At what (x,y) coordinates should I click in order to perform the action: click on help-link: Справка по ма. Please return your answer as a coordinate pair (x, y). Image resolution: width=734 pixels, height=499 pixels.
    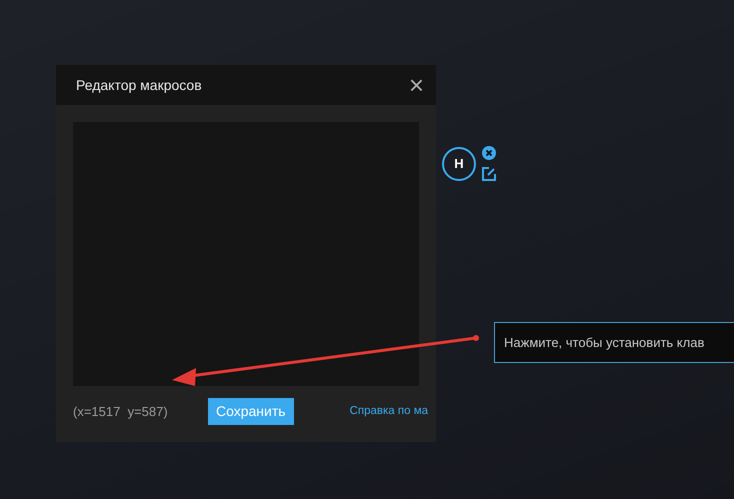
    Looking at the image, I should click on (389, 411).